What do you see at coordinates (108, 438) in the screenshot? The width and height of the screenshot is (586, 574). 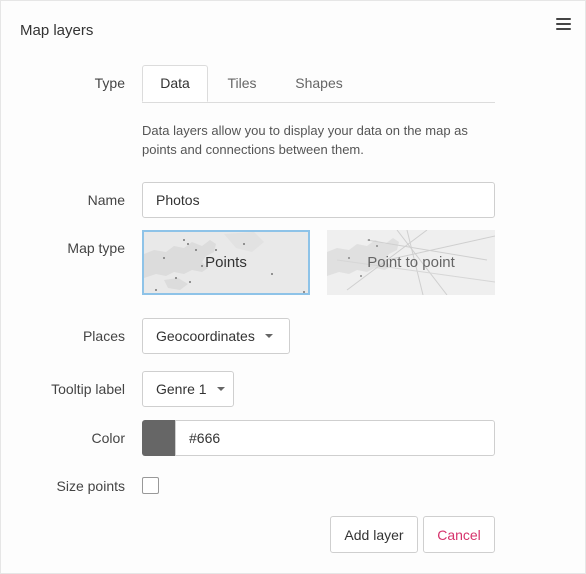 I see `color-label: Color` at bounding box center [108, 438].